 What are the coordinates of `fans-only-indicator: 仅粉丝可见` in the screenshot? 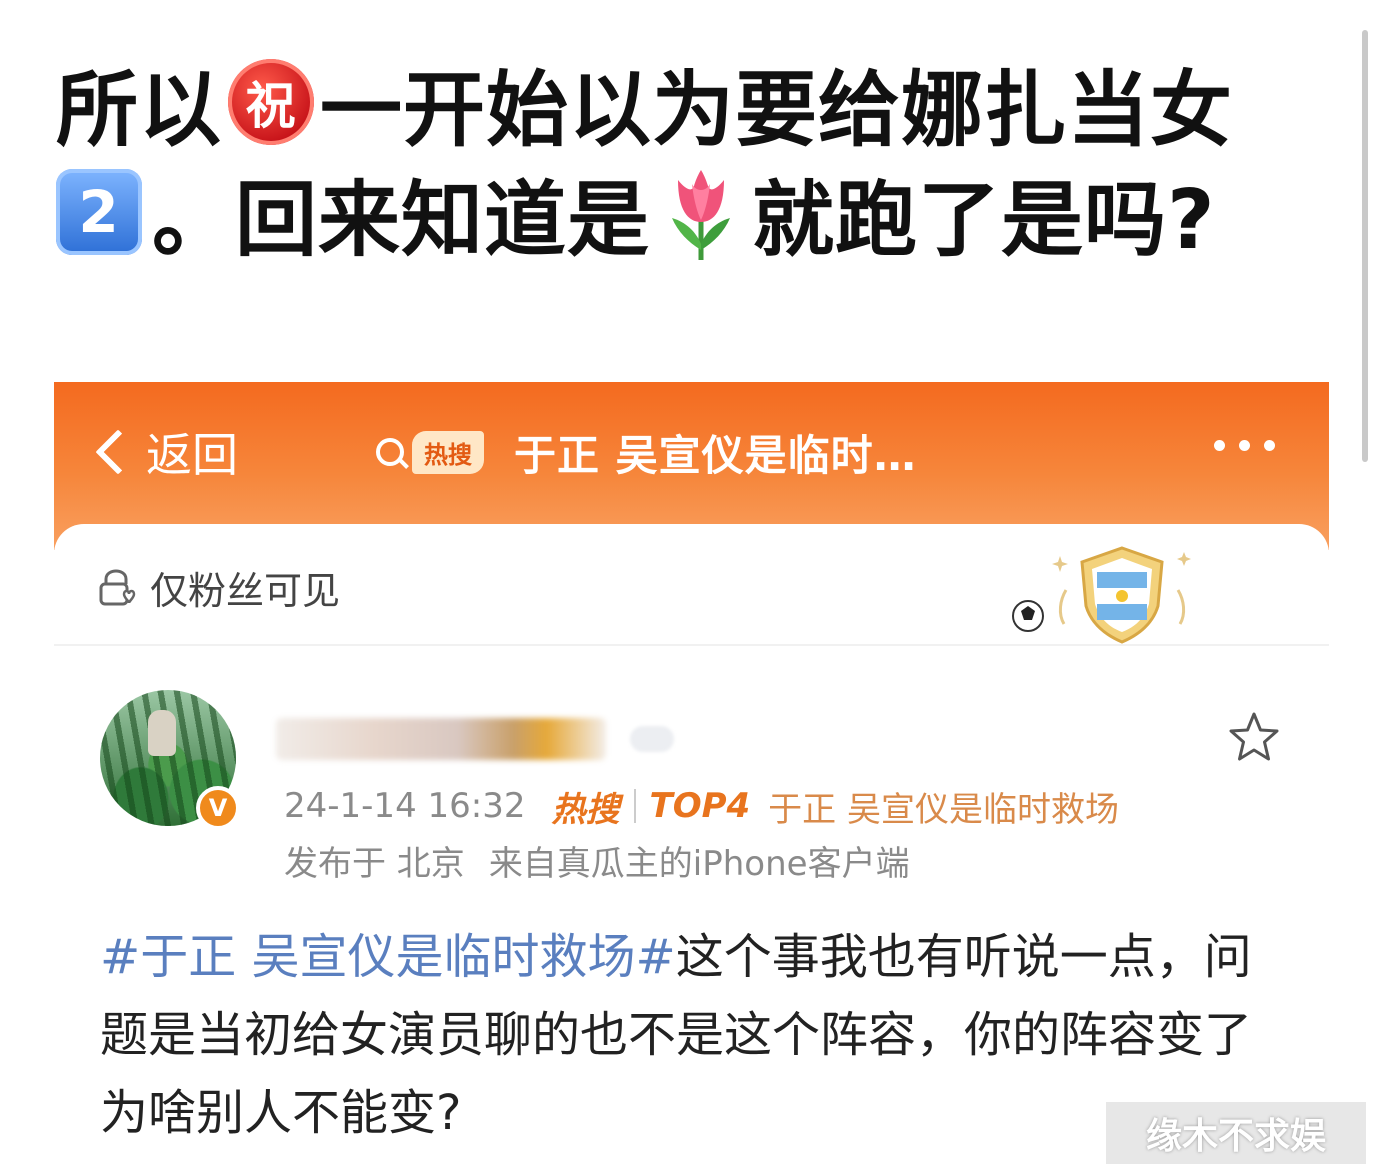 It's located at (218, 587).